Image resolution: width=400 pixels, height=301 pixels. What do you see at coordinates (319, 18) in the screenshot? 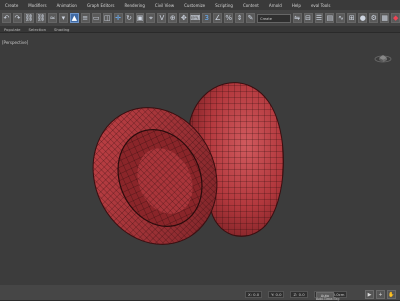
I see `layer-explorer-icon: ☰` at bounding box center [319, 18].